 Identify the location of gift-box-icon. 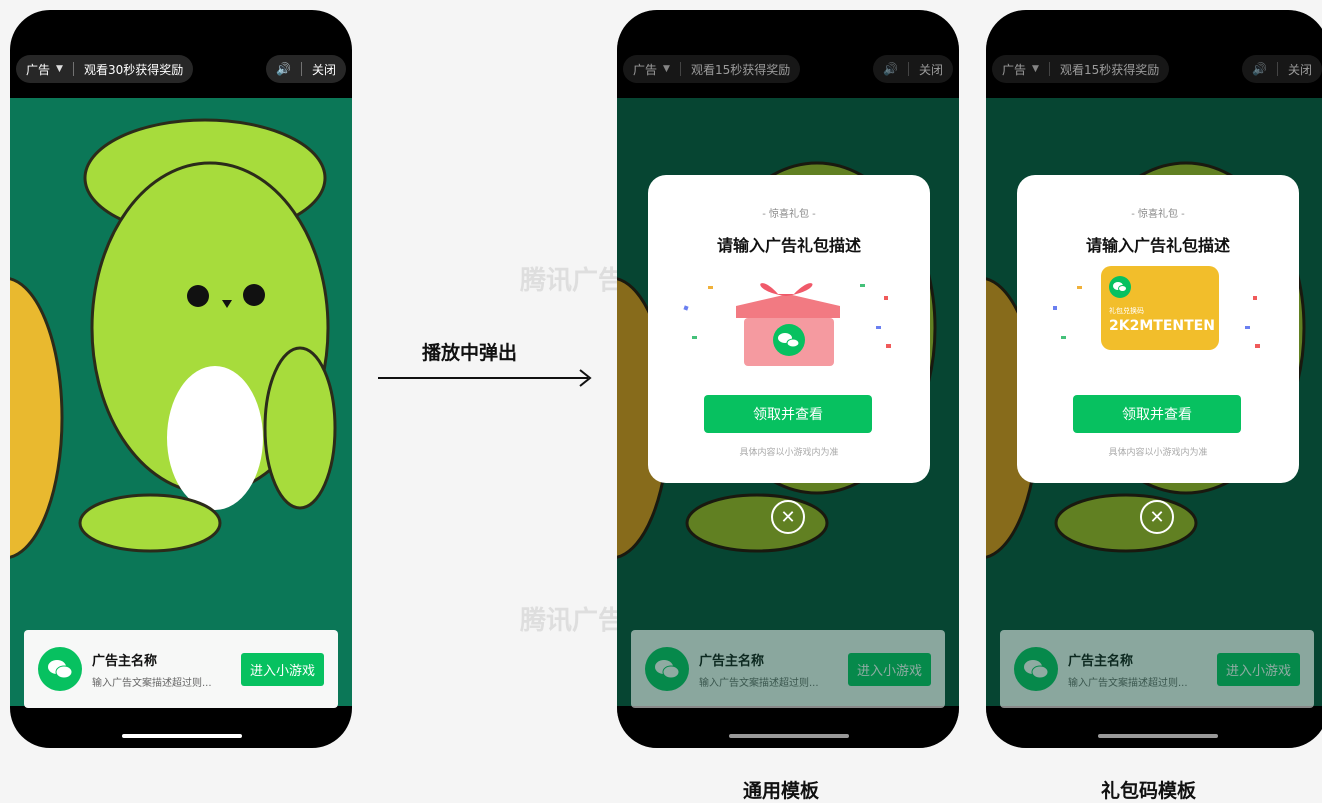
(789, 321).